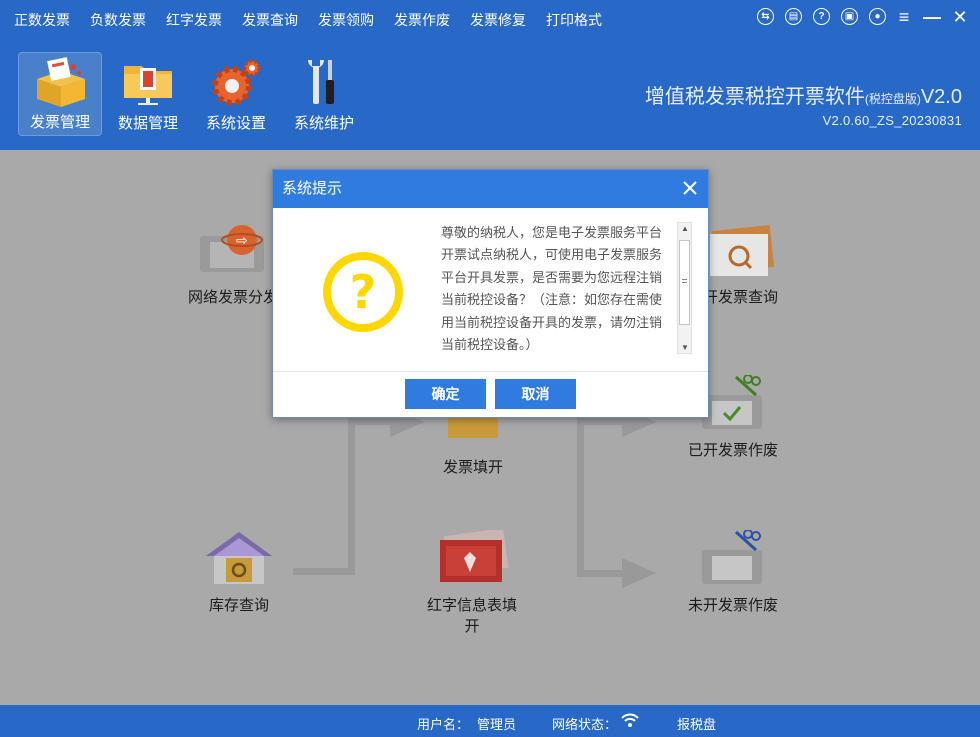  What do you see at coordinates (960, 17) in the screenshot?
I see `close-icon: ✕` at bounding box center [960, 17].